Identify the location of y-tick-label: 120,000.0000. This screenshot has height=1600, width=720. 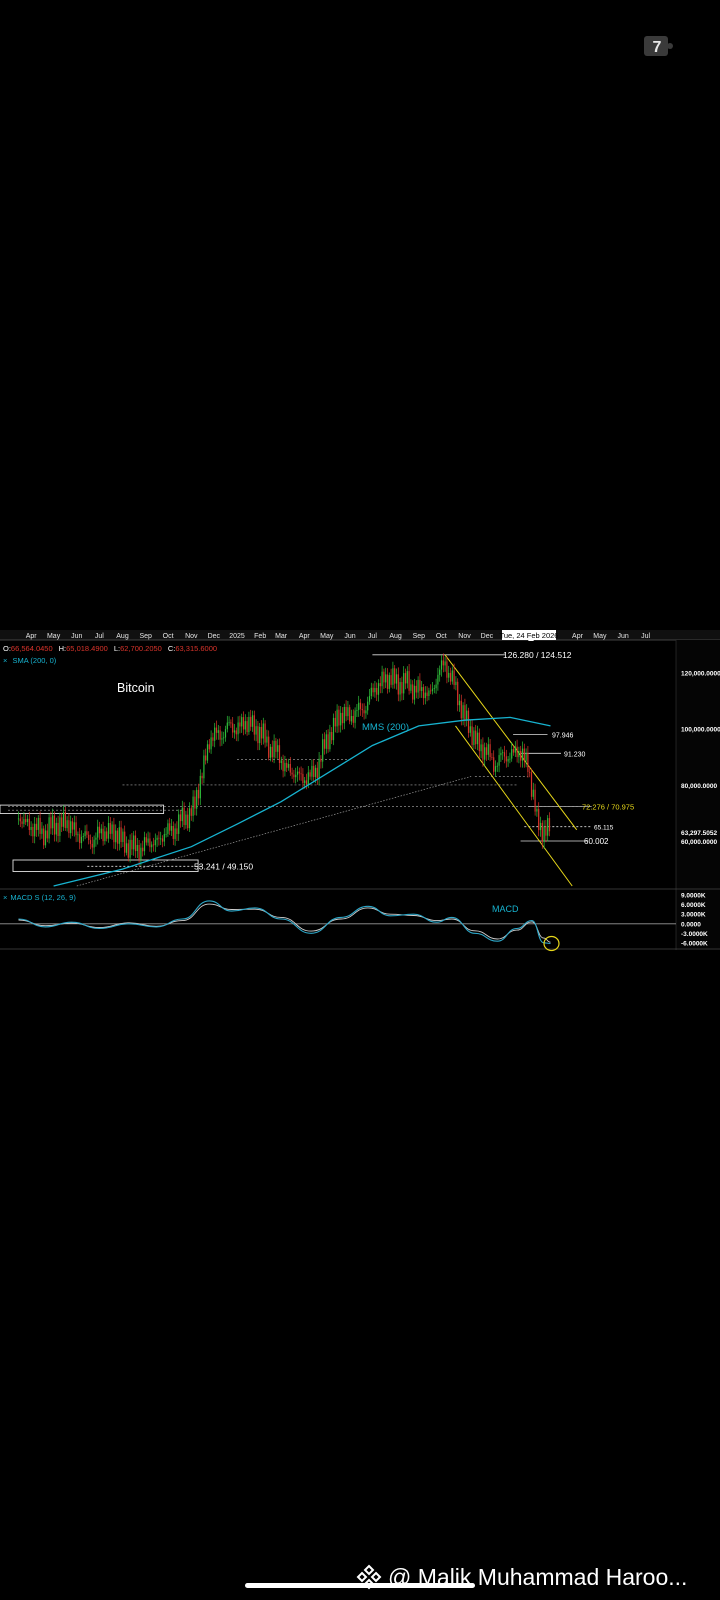
(700, 674).